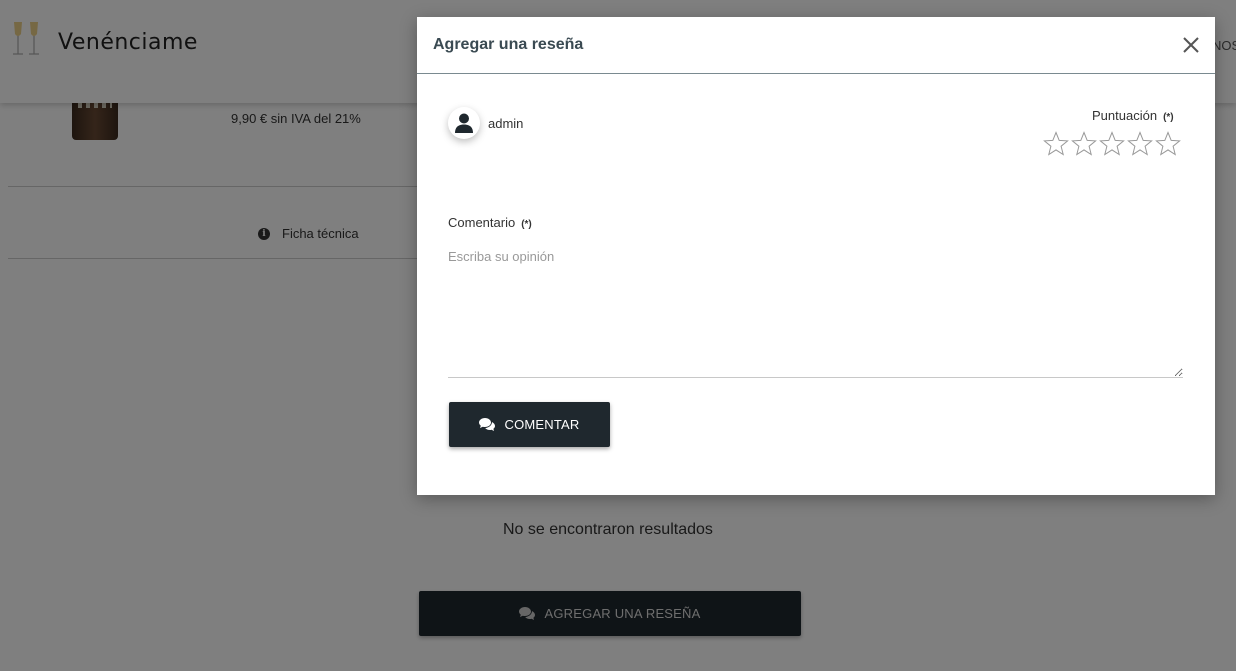 The image size is (1236, 671). What do you see at coordinates (542, 424) in the screenshot?
I see `submit-label: COMENTAR` at bounding box center [542, 424].